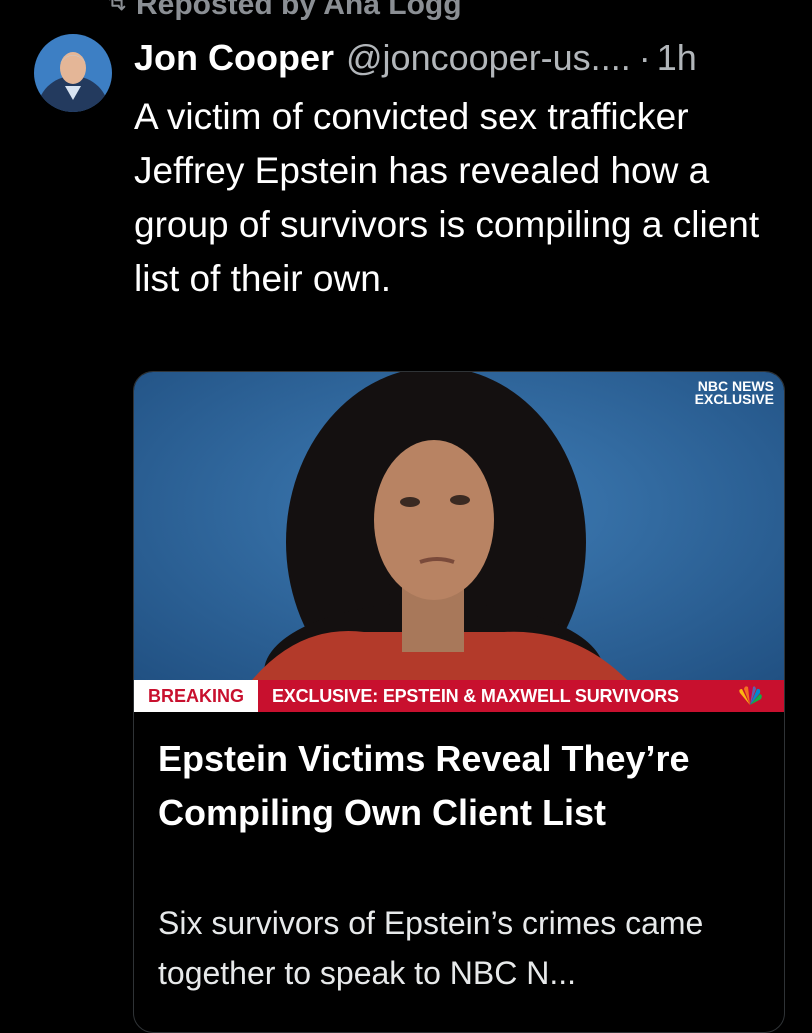  I want to click on breaking-label: BREAKING, so click(196, 696).